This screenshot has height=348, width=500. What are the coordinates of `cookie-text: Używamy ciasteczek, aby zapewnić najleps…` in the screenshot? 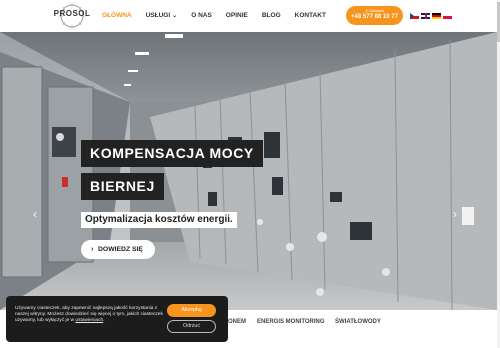 It's located at (89, 314).